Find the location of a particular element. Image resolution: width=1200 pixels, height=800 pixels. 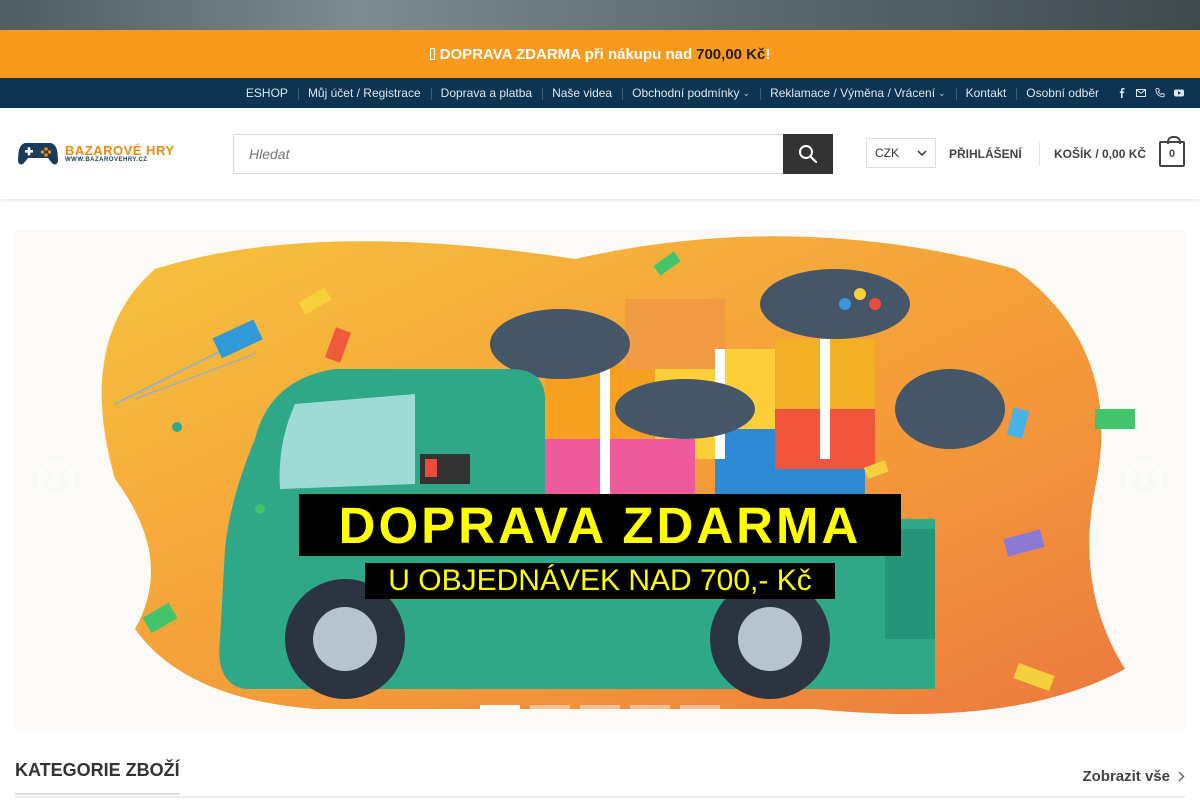

nav-terms: Obchodní podmínky ⌄ is located at coordinates (691, 93).